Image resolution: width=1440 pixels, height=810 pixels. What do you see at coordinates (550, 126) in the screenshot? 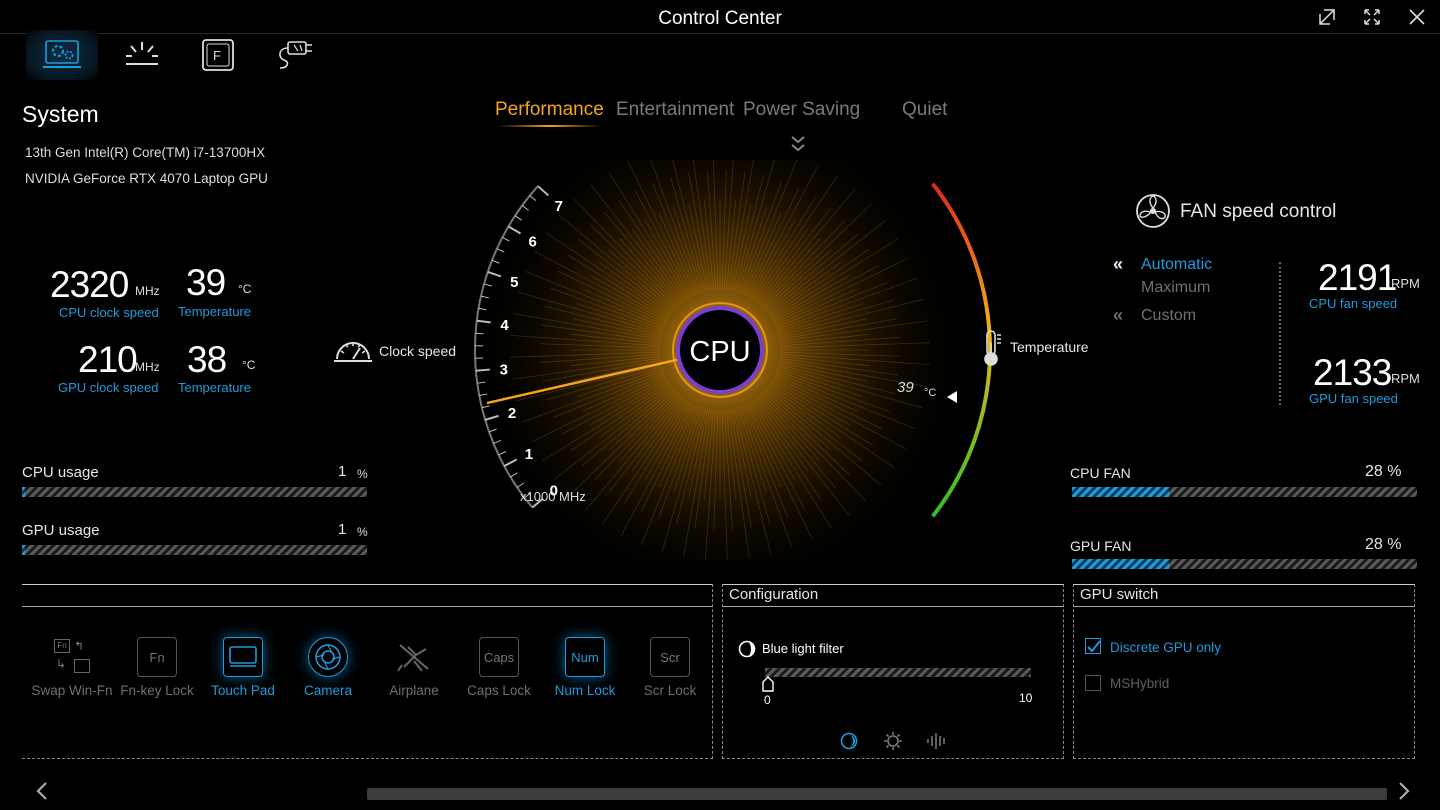
I see `active-tab-indicator` at bounding box center [550, 126].